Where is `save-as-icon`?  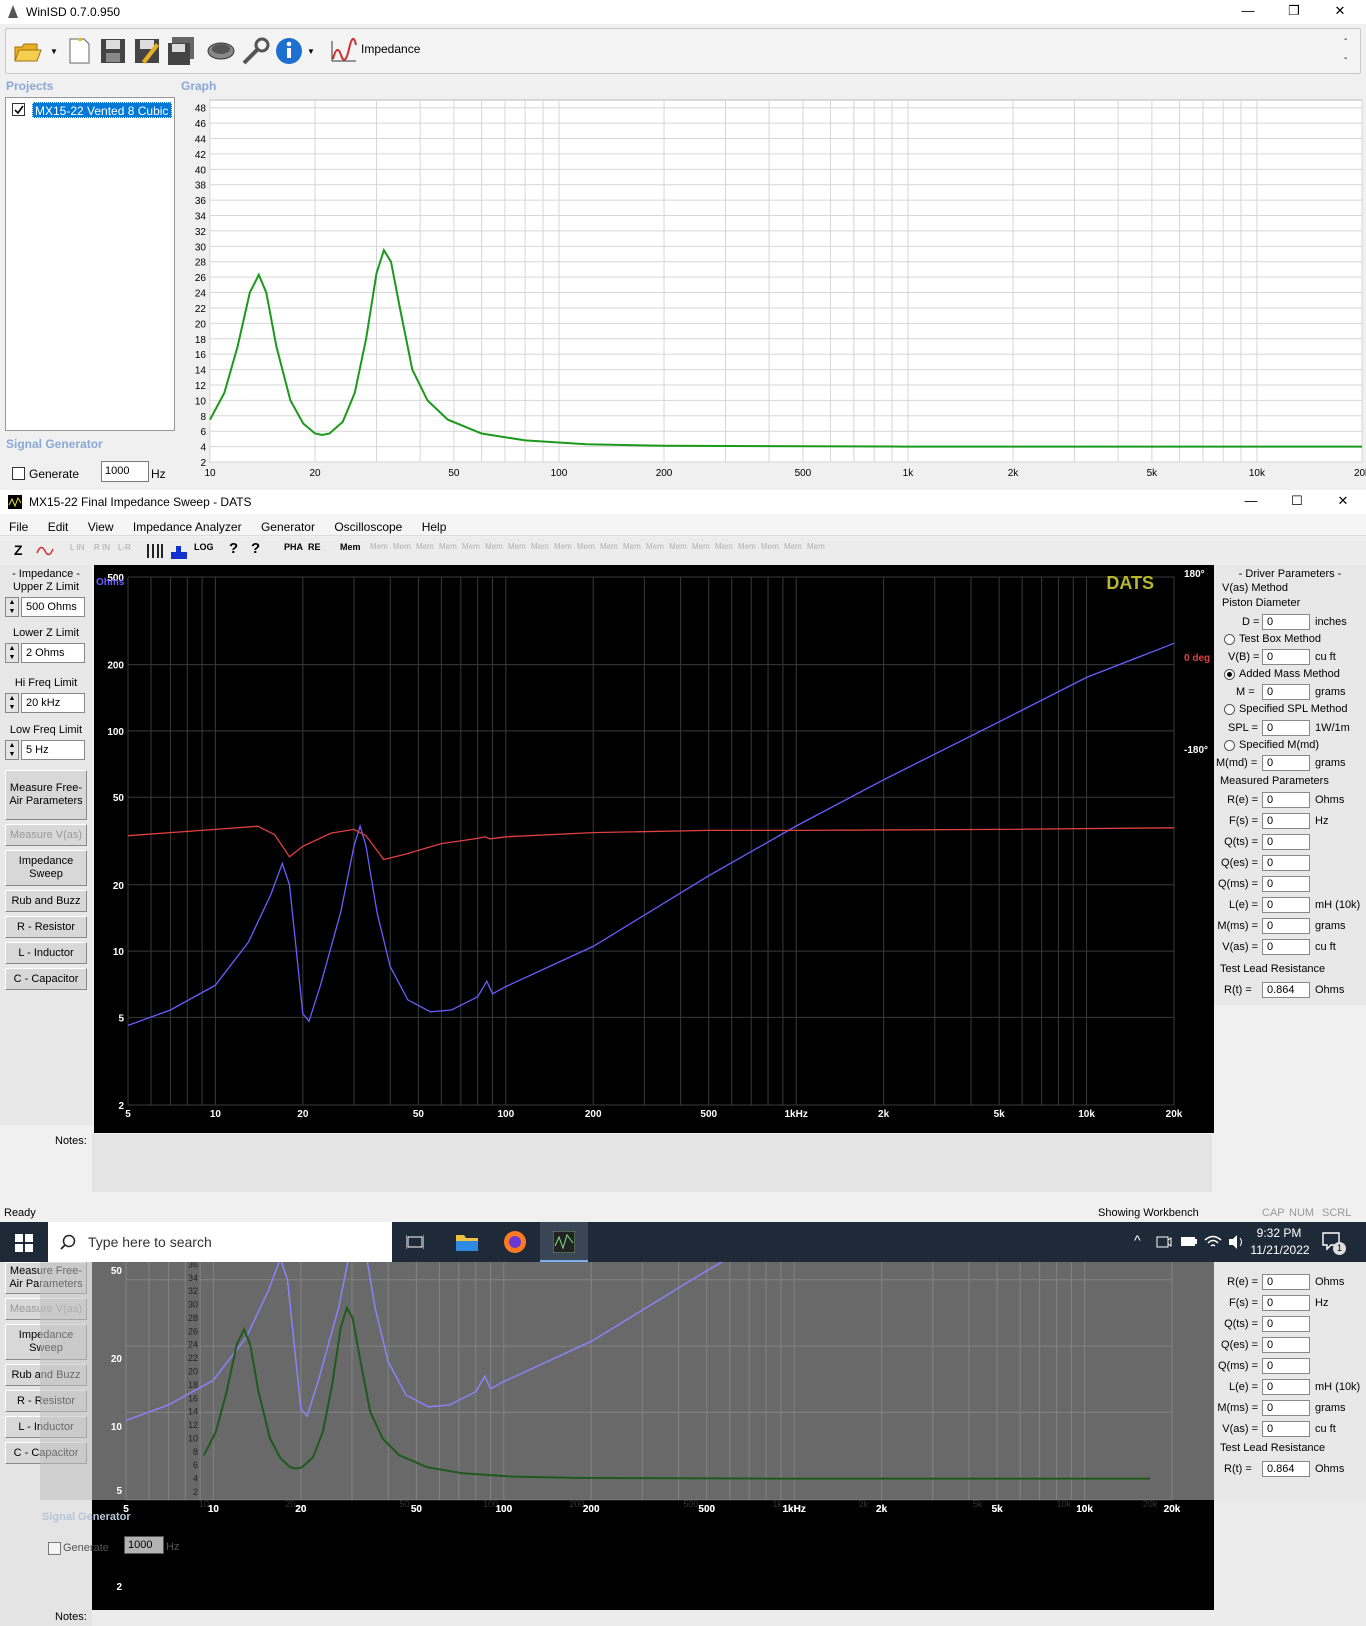 save-as-icon is located at coordinates (147, 51).